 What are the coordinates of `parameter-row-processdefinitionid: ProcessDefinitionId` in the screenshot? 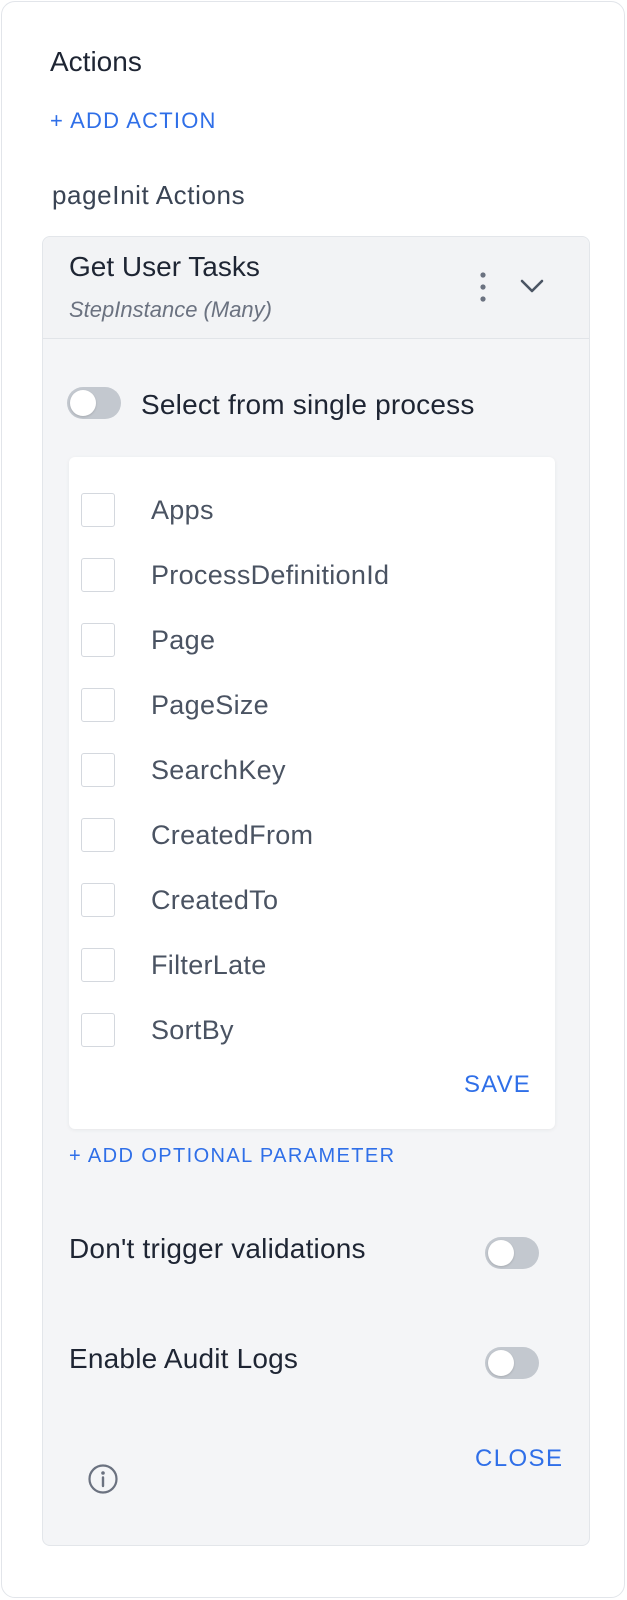 It's located at (312, 577).